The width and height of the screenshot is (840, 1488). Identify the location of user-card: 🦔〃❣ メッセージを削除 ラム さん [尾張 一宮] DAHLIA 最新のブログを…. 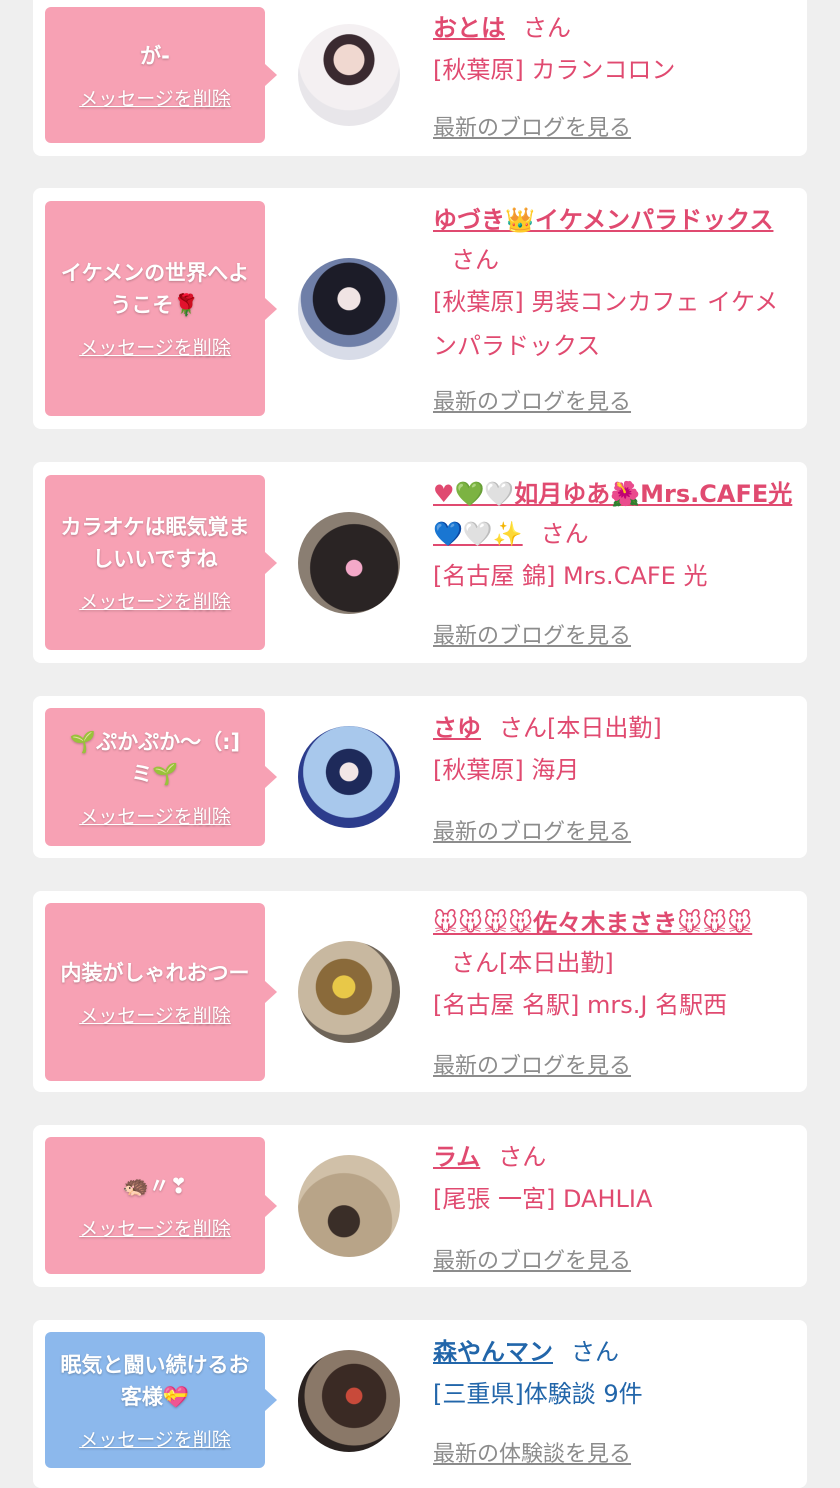
(420, 1206).